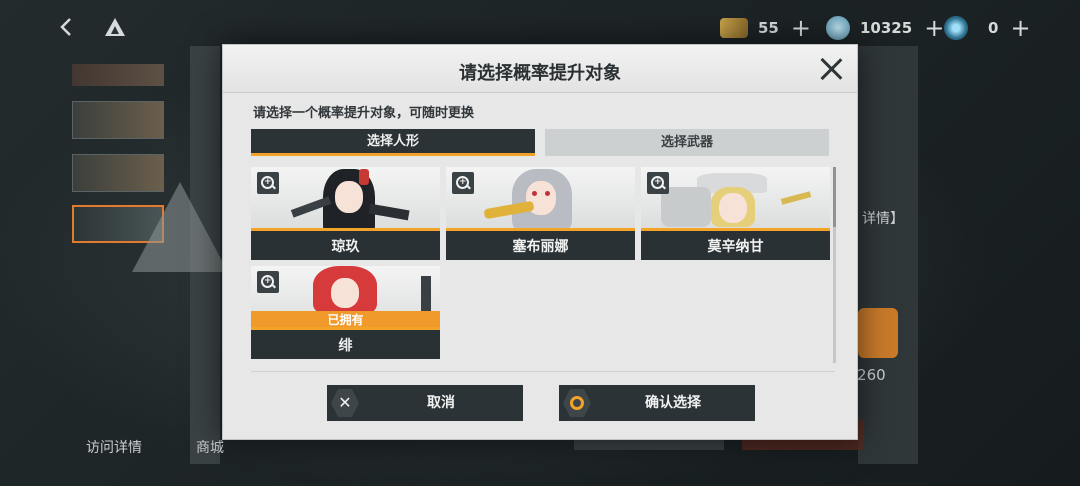  I want to click on character-card: + 莫辛纳甘, so click(735, 213).